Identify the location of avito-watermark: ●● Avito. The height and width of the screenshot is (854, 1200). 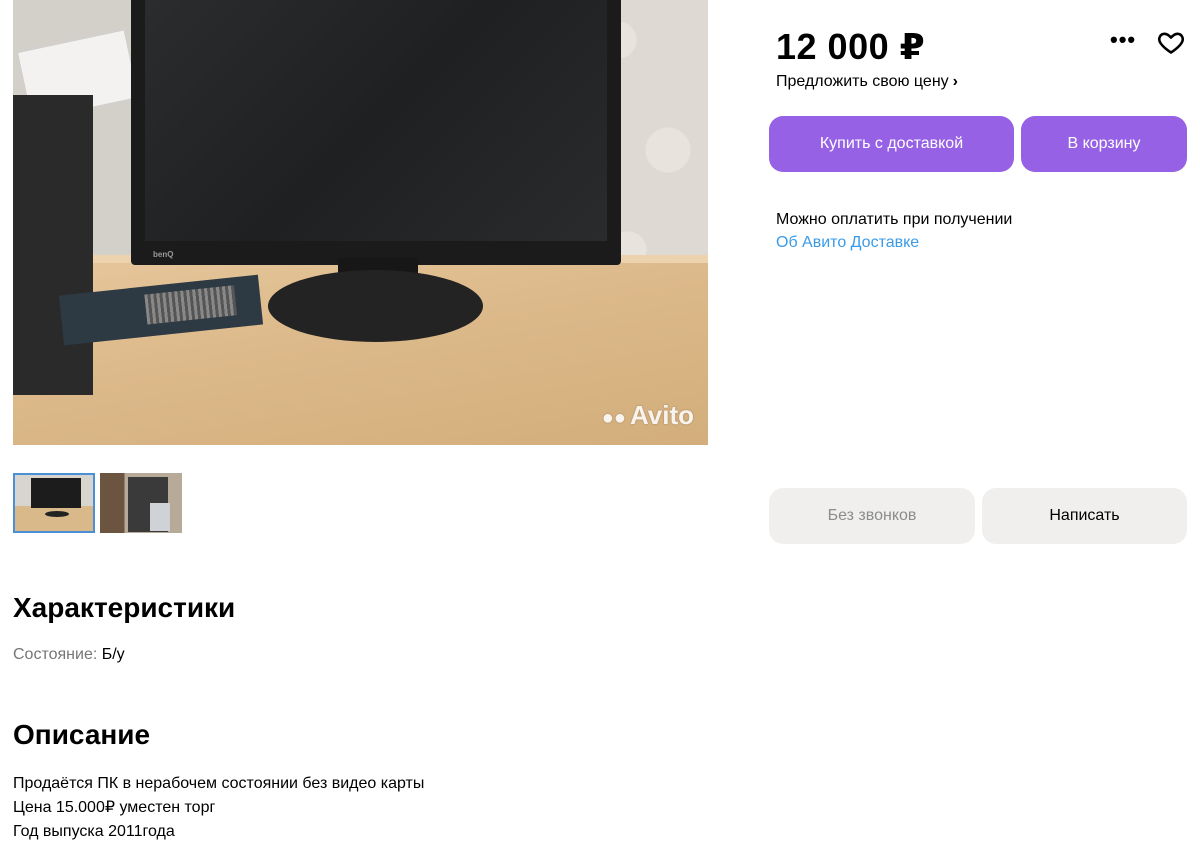
(647, 415).